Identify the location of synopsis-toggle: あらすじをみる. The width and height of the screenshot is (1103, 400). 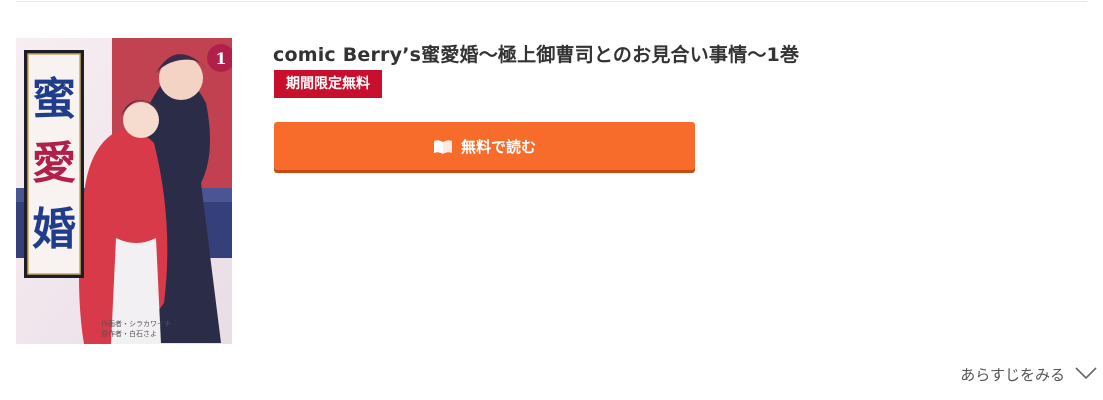
(1028, 374).